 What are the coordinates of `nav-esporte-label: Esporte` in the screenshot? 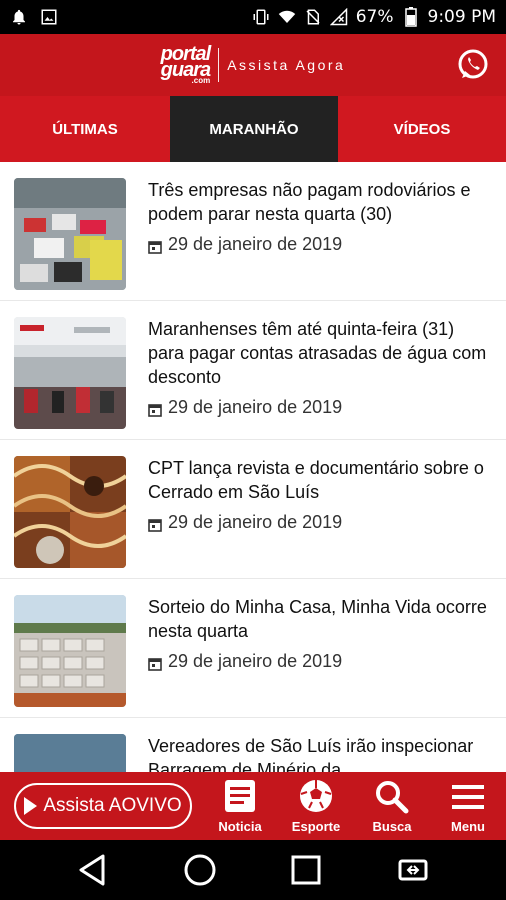 It's located at (316, 826).